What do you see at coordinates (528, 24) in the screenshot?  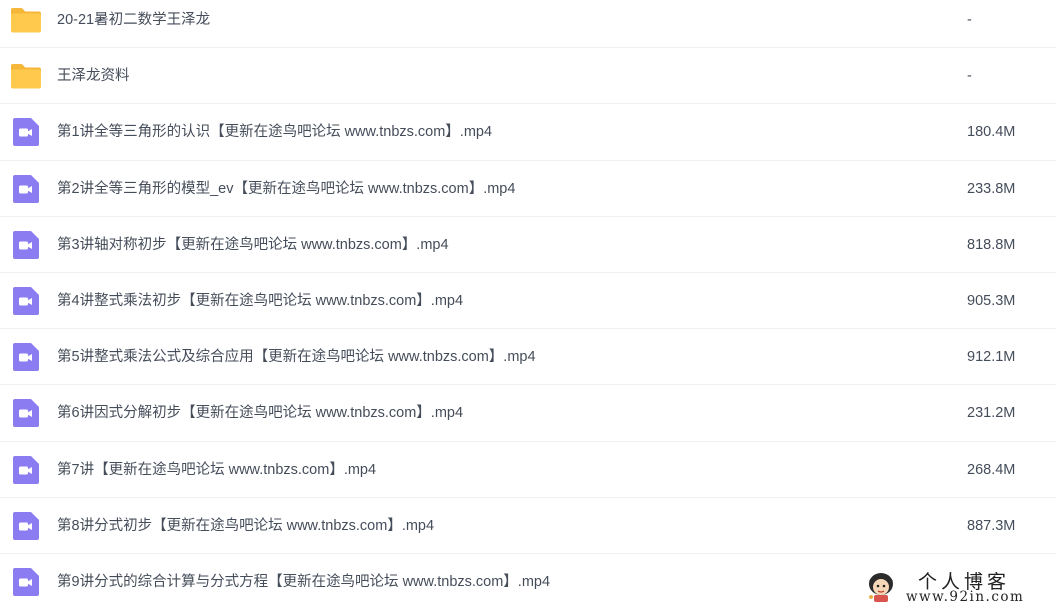 I see `file-row: 20-21暑初二数学王泽龙 -` at bounding box center [528, 24].